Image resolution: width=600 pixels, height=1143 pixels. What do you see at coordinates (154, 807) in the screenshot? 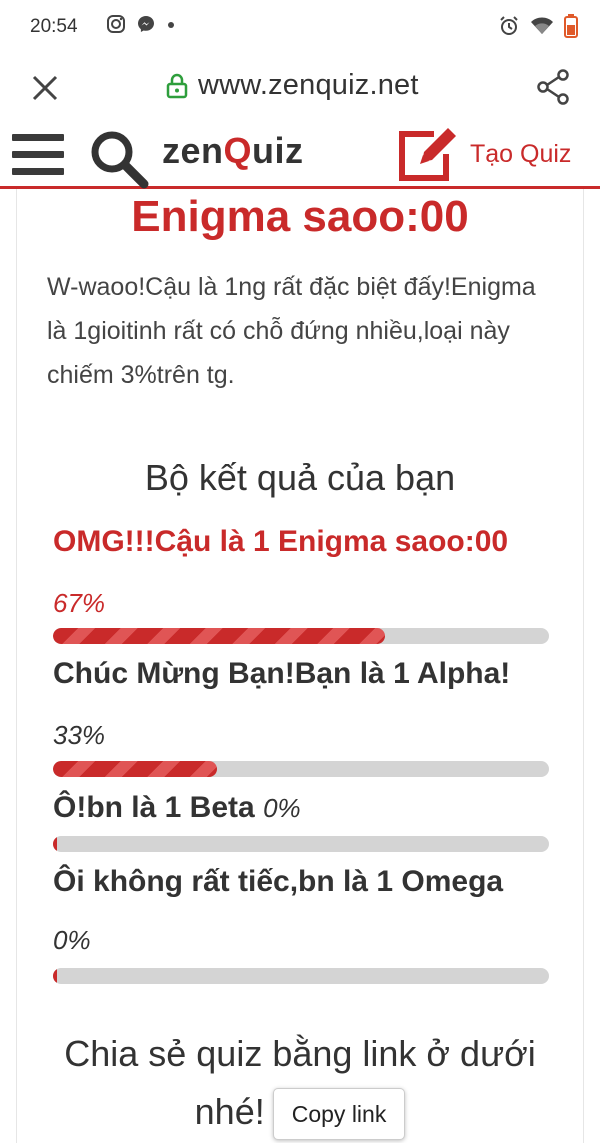
I see `result-label: Ô!bn là 1 Beta` at bounding box center [154, 807].